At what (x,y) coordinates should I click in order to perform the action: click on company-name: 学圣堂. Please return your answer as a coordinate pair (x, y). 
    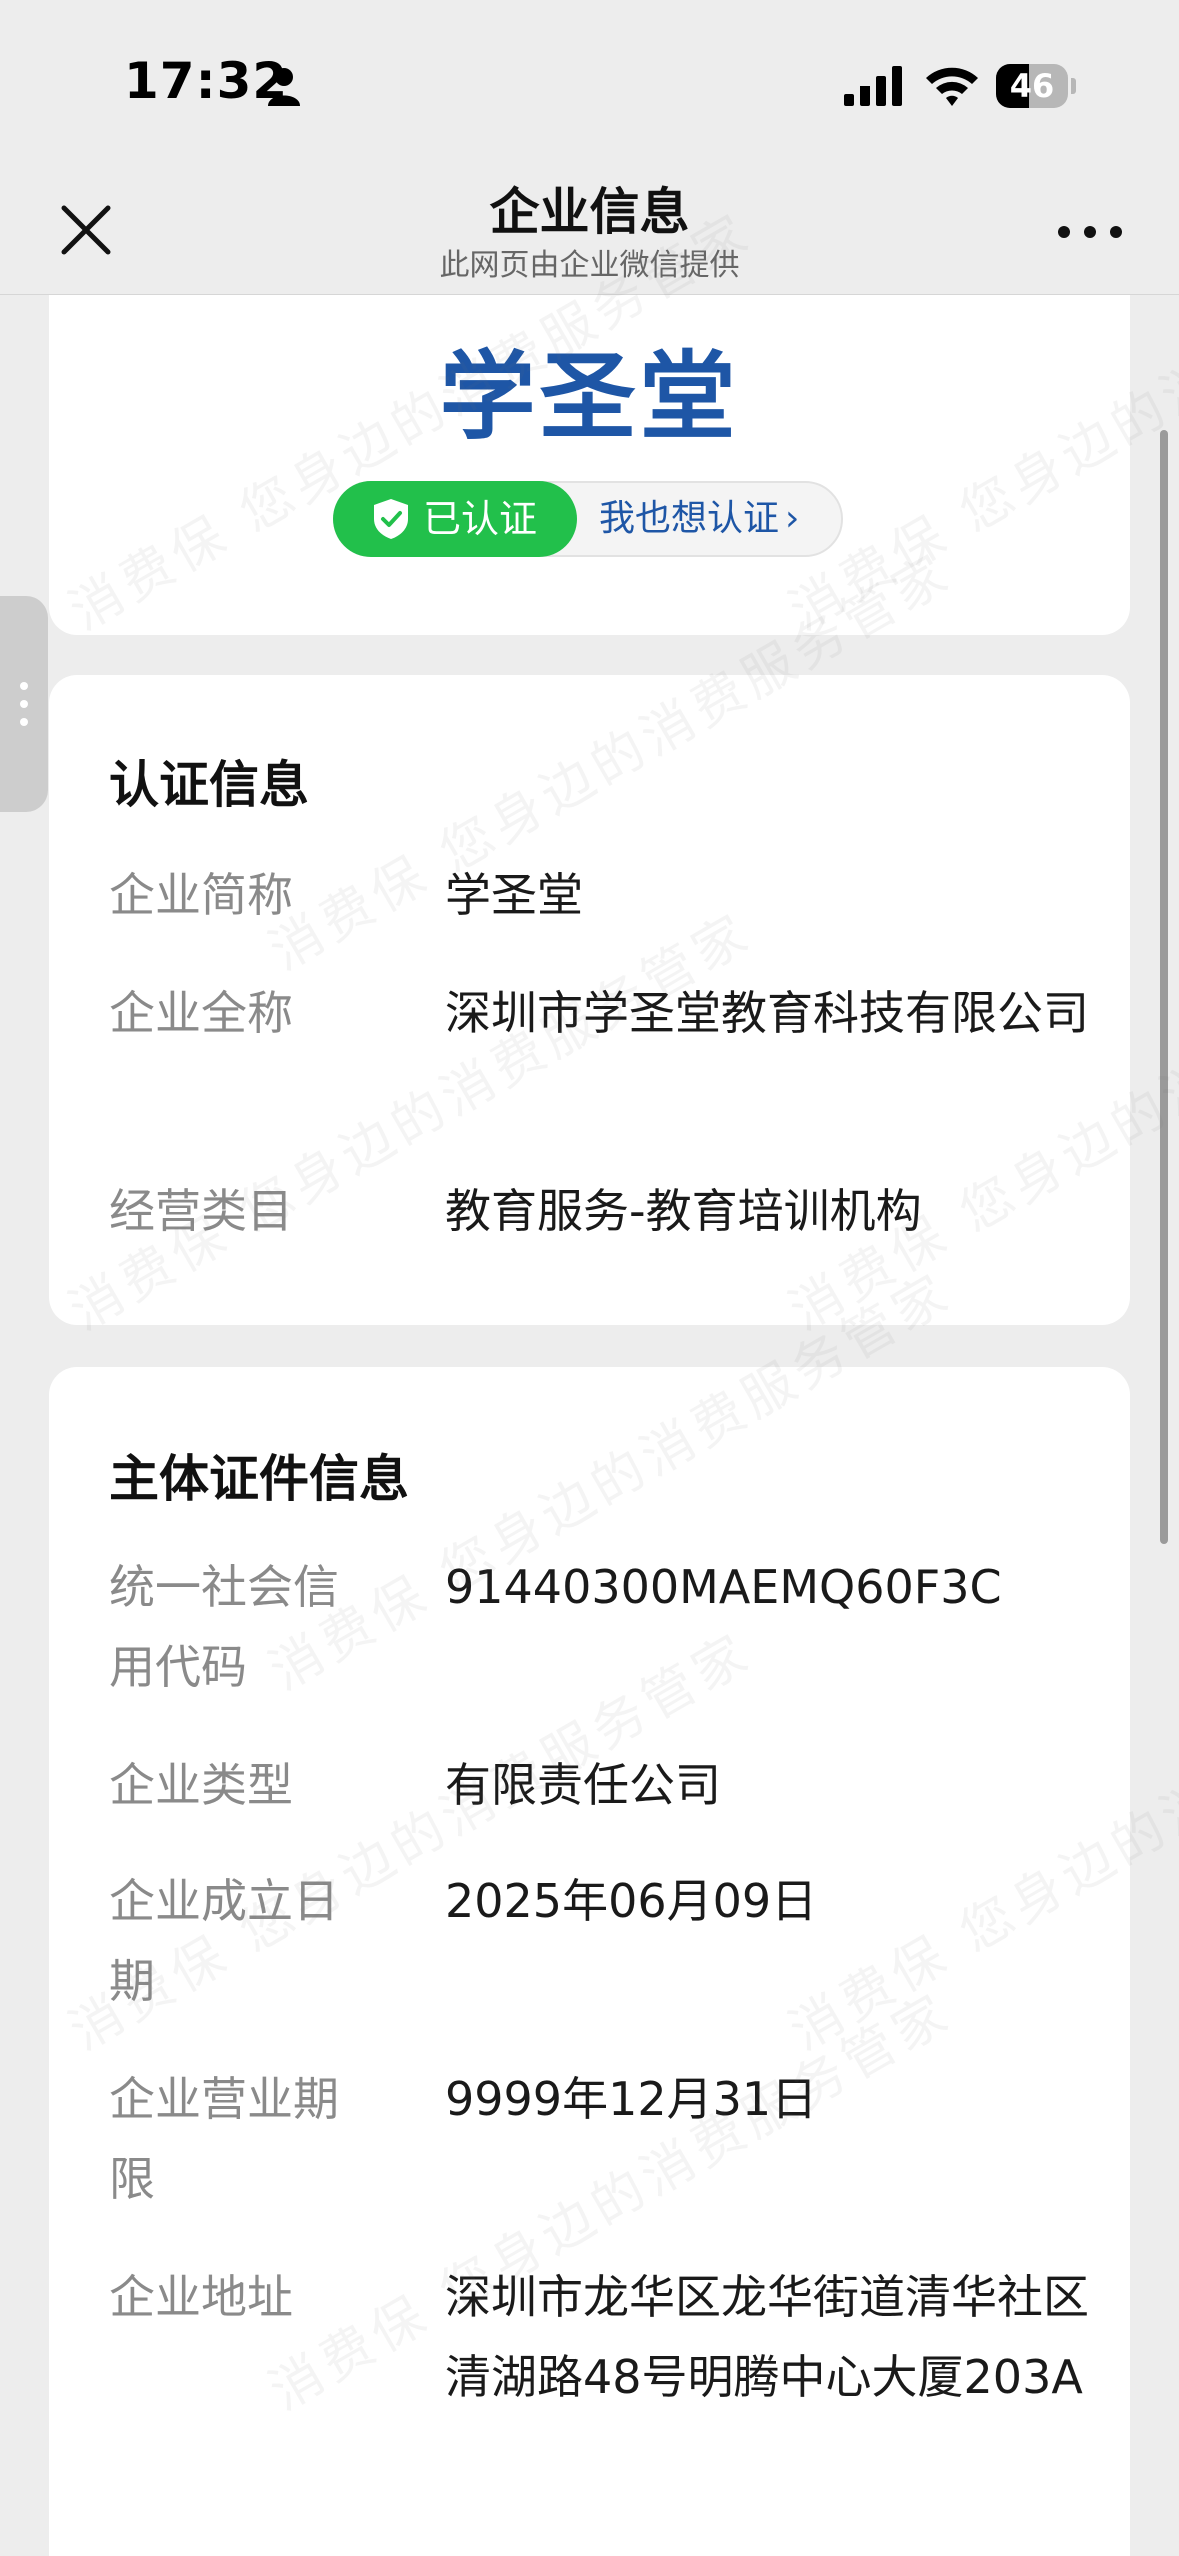
    Looking at the image, I should click on (589, 397).